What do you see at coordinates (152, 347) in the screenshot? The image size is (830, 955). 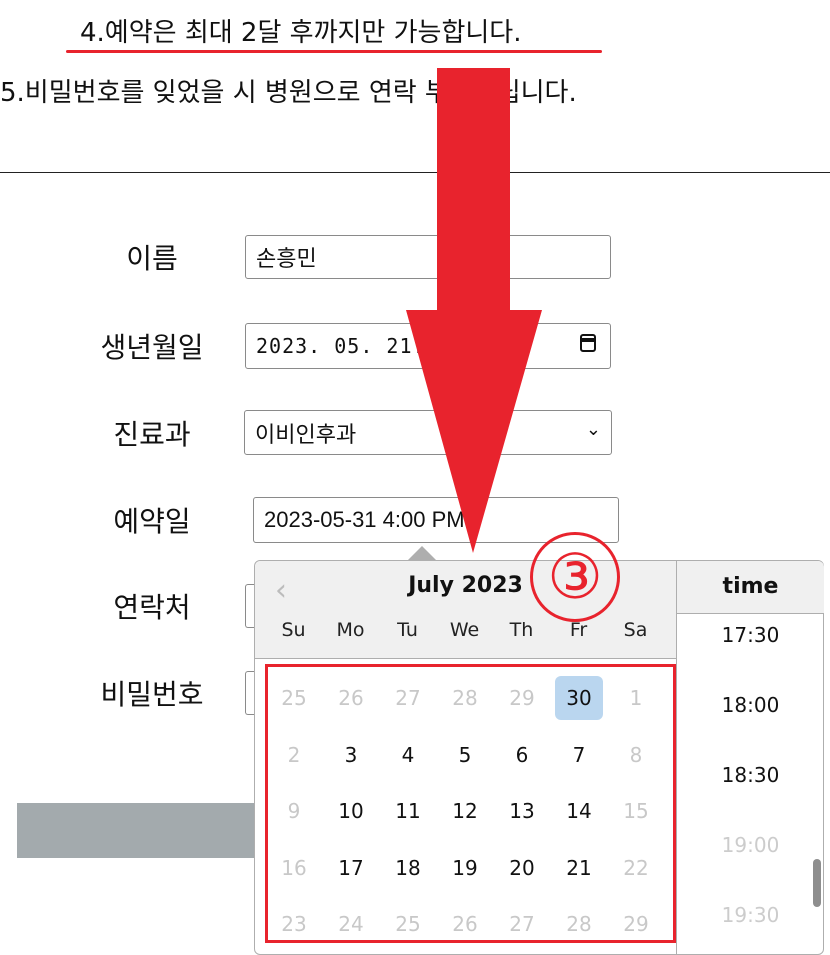 I see `birth-label: 생년월일` at bounding box center [152, 347].